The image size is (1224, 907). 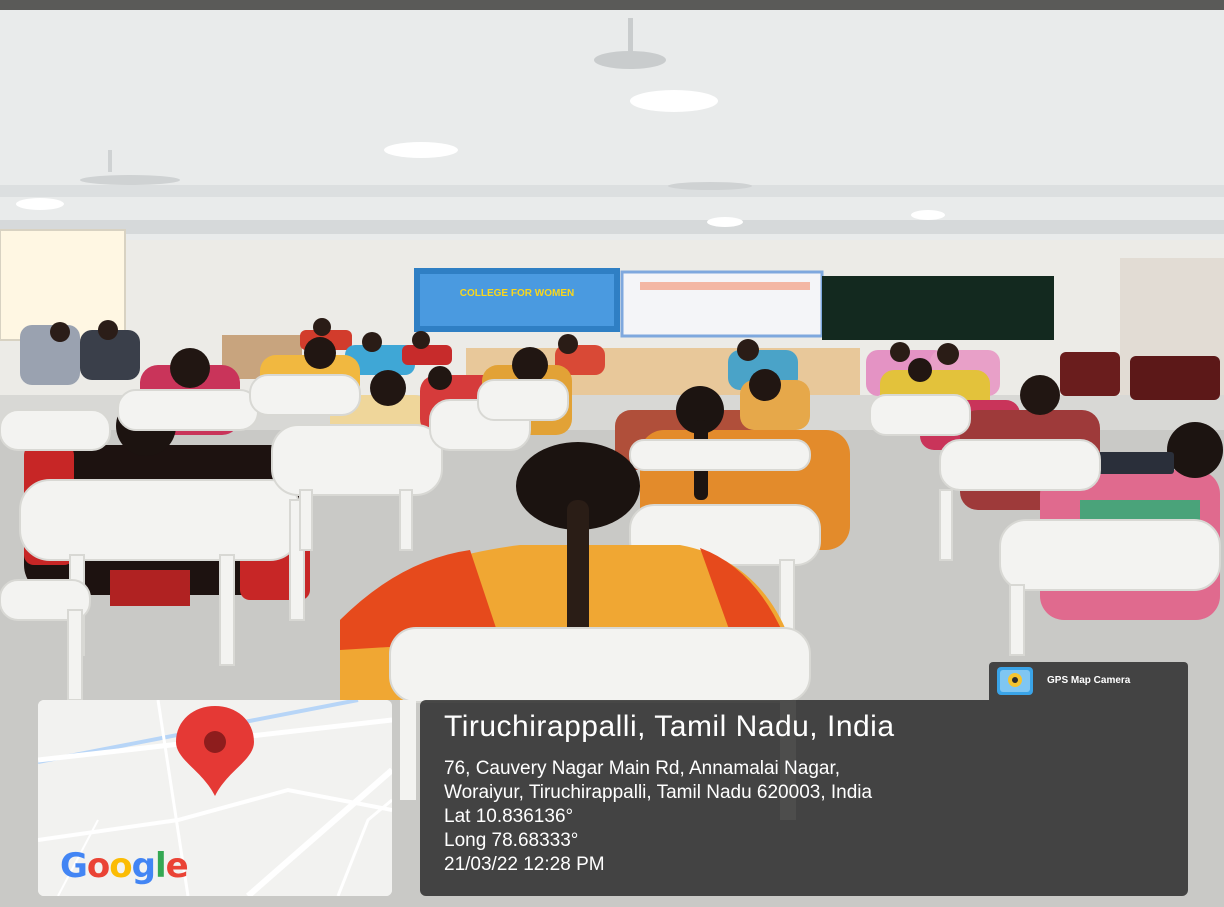 What do you see at coordinates (669, 726) in the screenshot?
I see `place-title: Tiruchirappalli, Tamil Nadu, India` at bounding box center [669, 726].